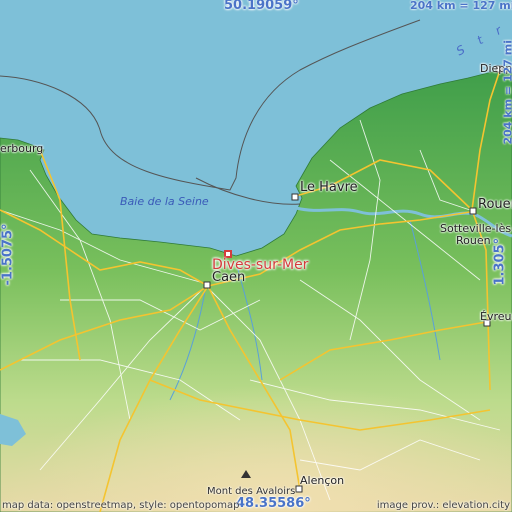  Describe the element at coordinates (164, 201) in the screenshot. I see `bay-label: Baie de la Seine` at that location.